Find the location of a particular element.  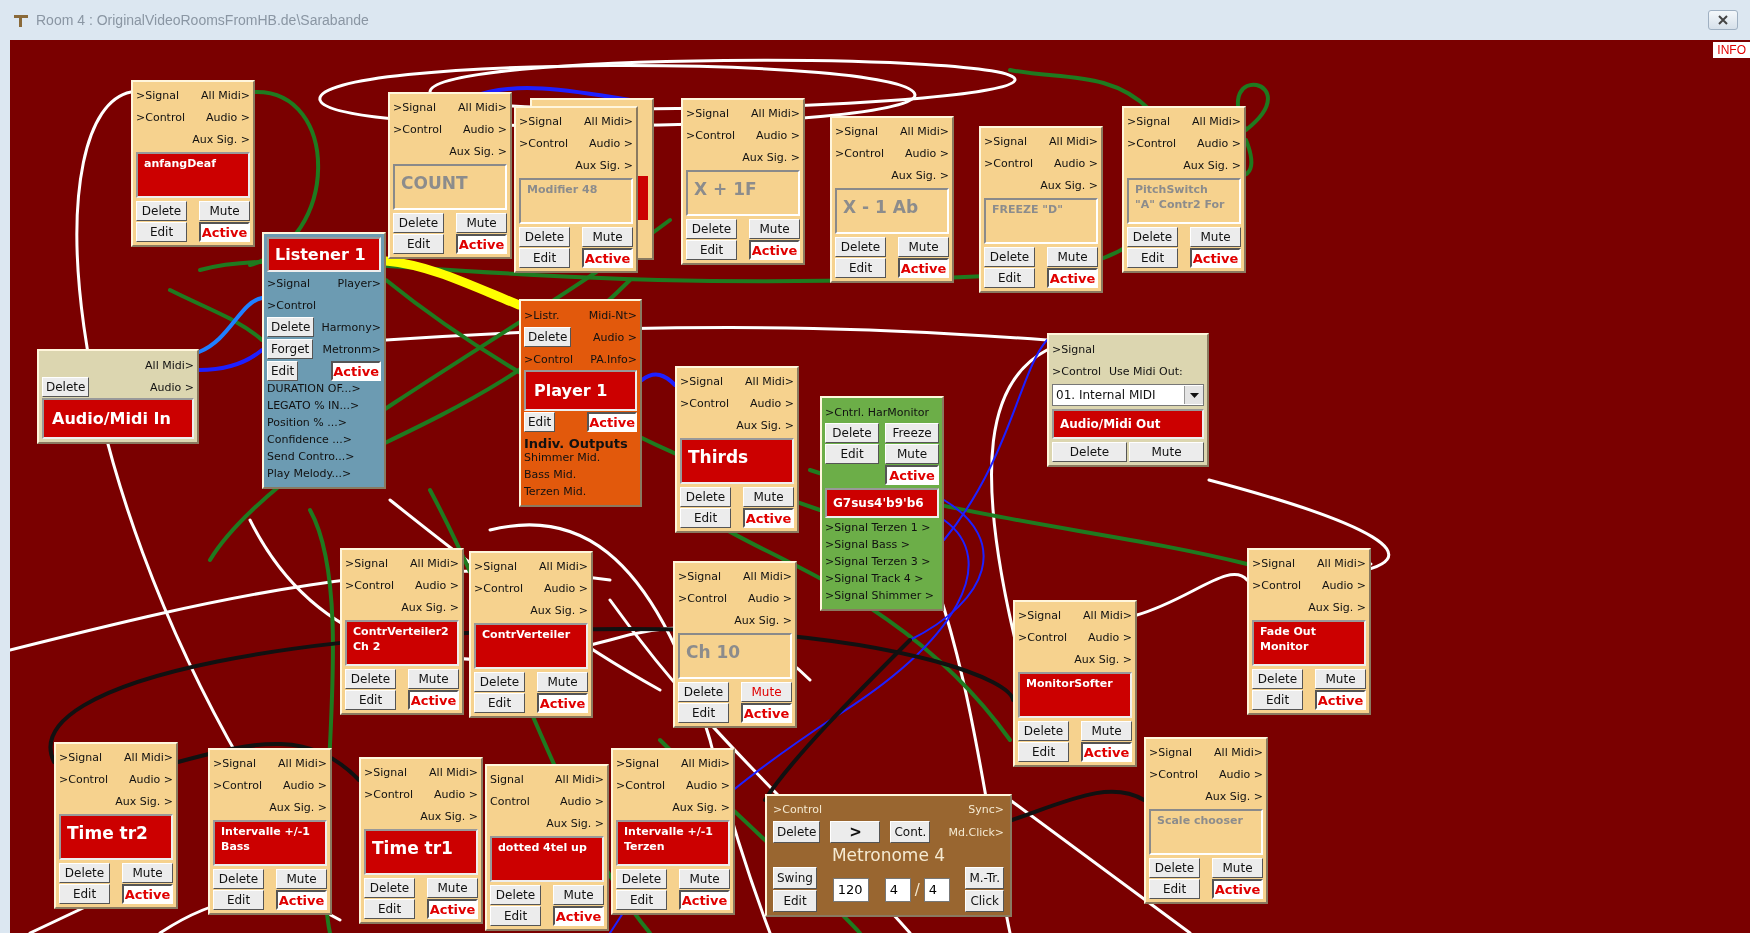

freeze-button: Freeze is located at coordinates (912, 433).